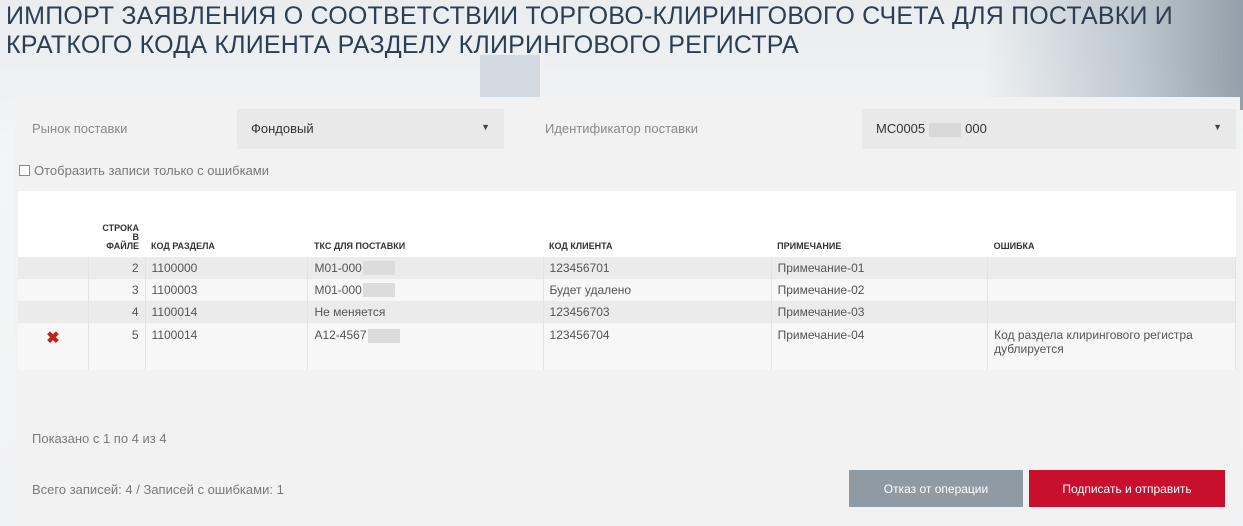  Describe the element at coordinates (116, 224) in the screenshot. I see `column-header-line: СТРОКА В ФАЙЛЕ` at that location.